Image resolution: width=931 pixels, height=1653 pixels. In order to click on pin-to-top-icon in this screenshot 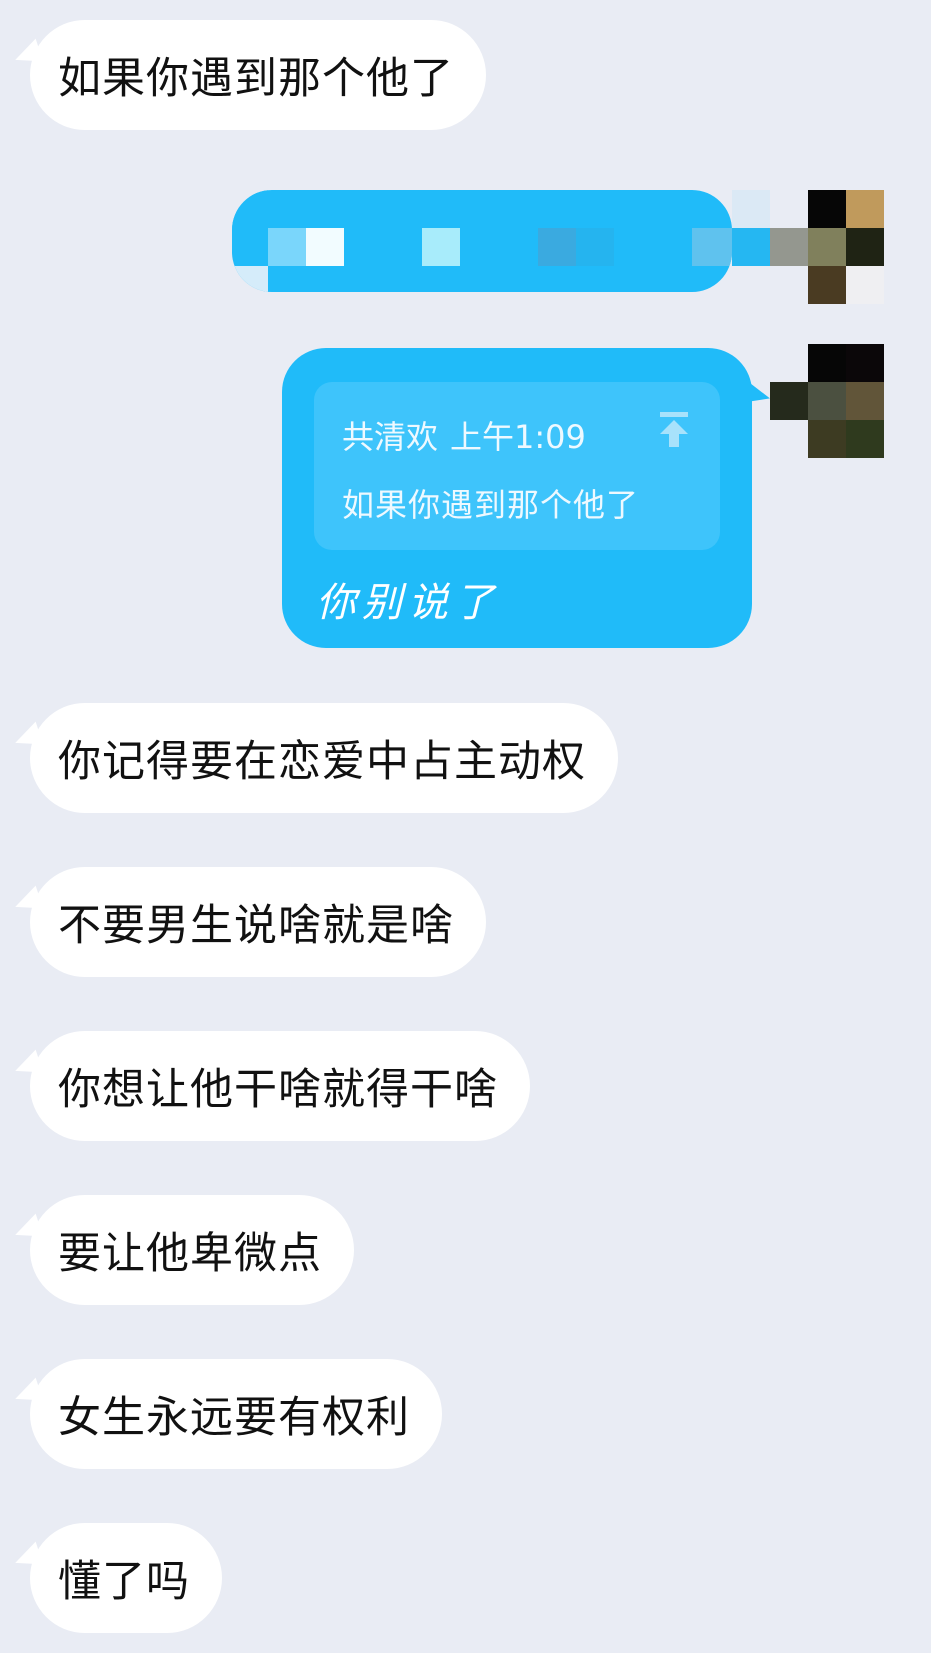, I will do `click(674, 430)`.